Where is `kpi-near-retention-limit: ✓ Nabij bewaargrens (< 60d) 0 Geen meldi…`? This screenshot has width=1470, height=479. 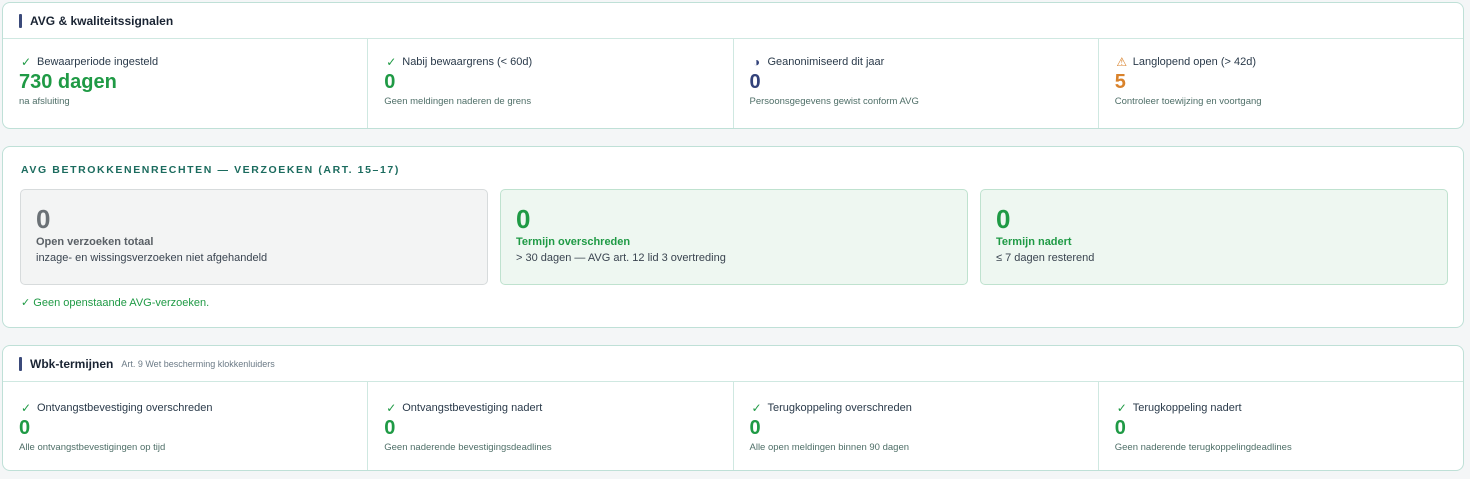
kpi-near-retention-limit: ✓ Nabij bewaargrens (< 60d) 0 Geen meldi… is located at coordinates (551, 83).